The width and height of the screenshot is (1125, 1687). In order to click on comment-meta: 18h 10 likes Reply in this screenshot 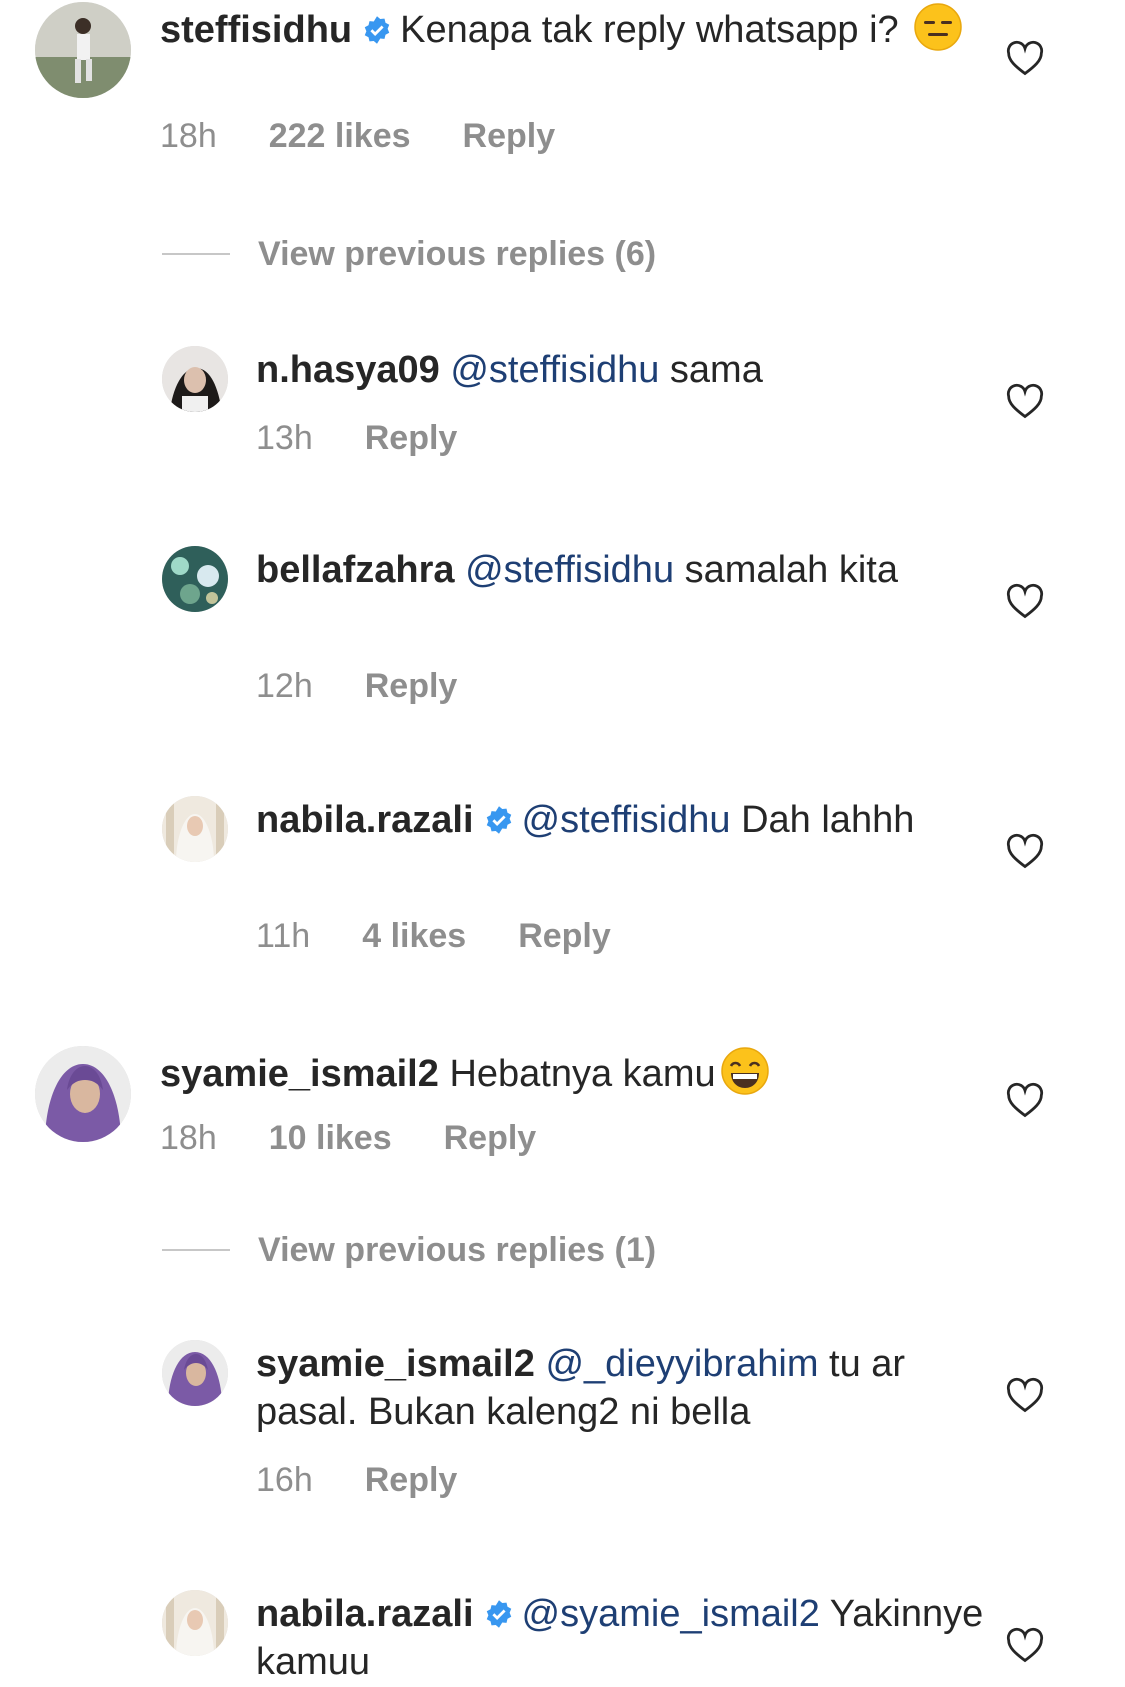, I will do `click(374, 1138)`.